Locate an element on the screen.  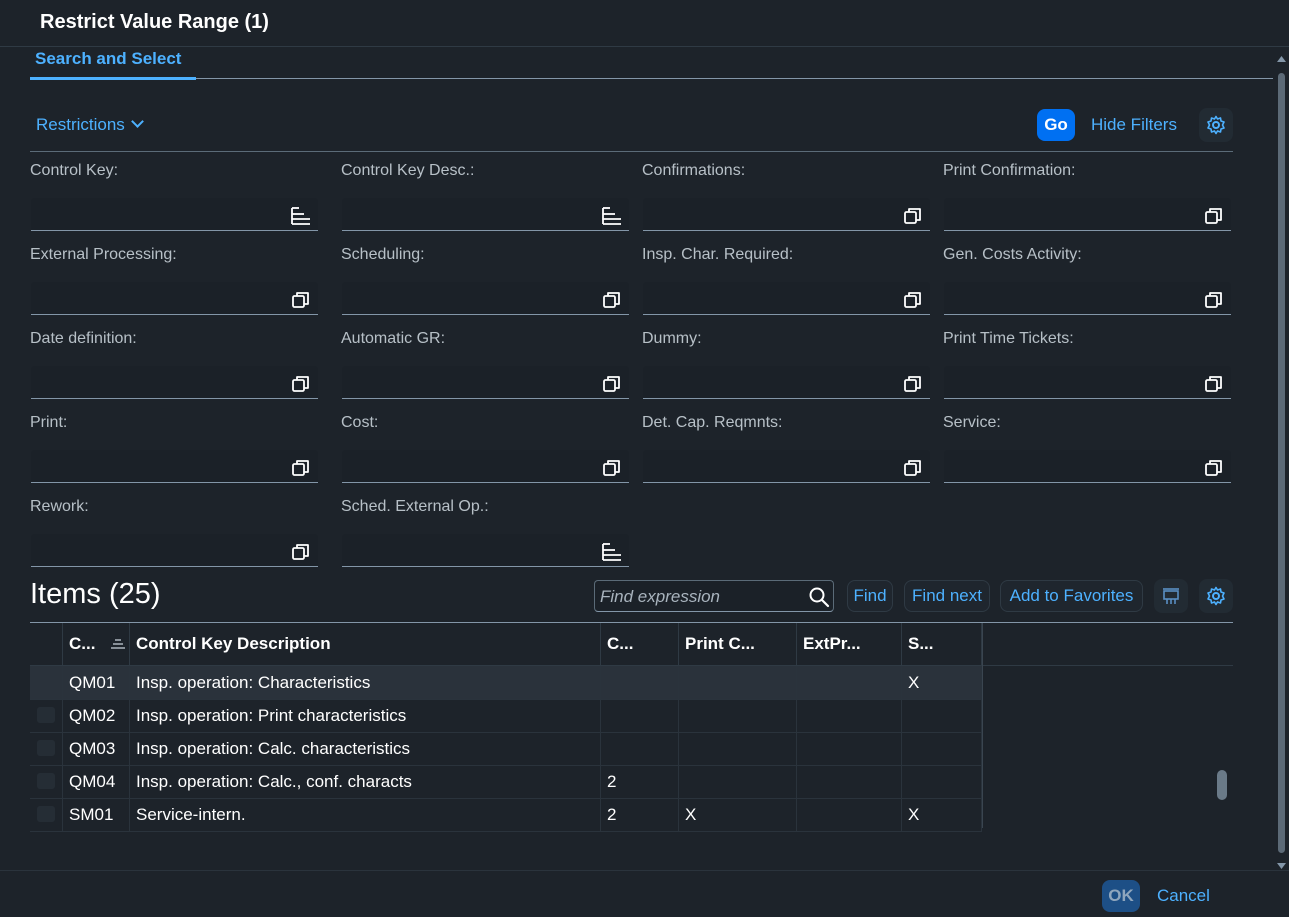
ok-button: OK is located at coordinates (1121, 896).